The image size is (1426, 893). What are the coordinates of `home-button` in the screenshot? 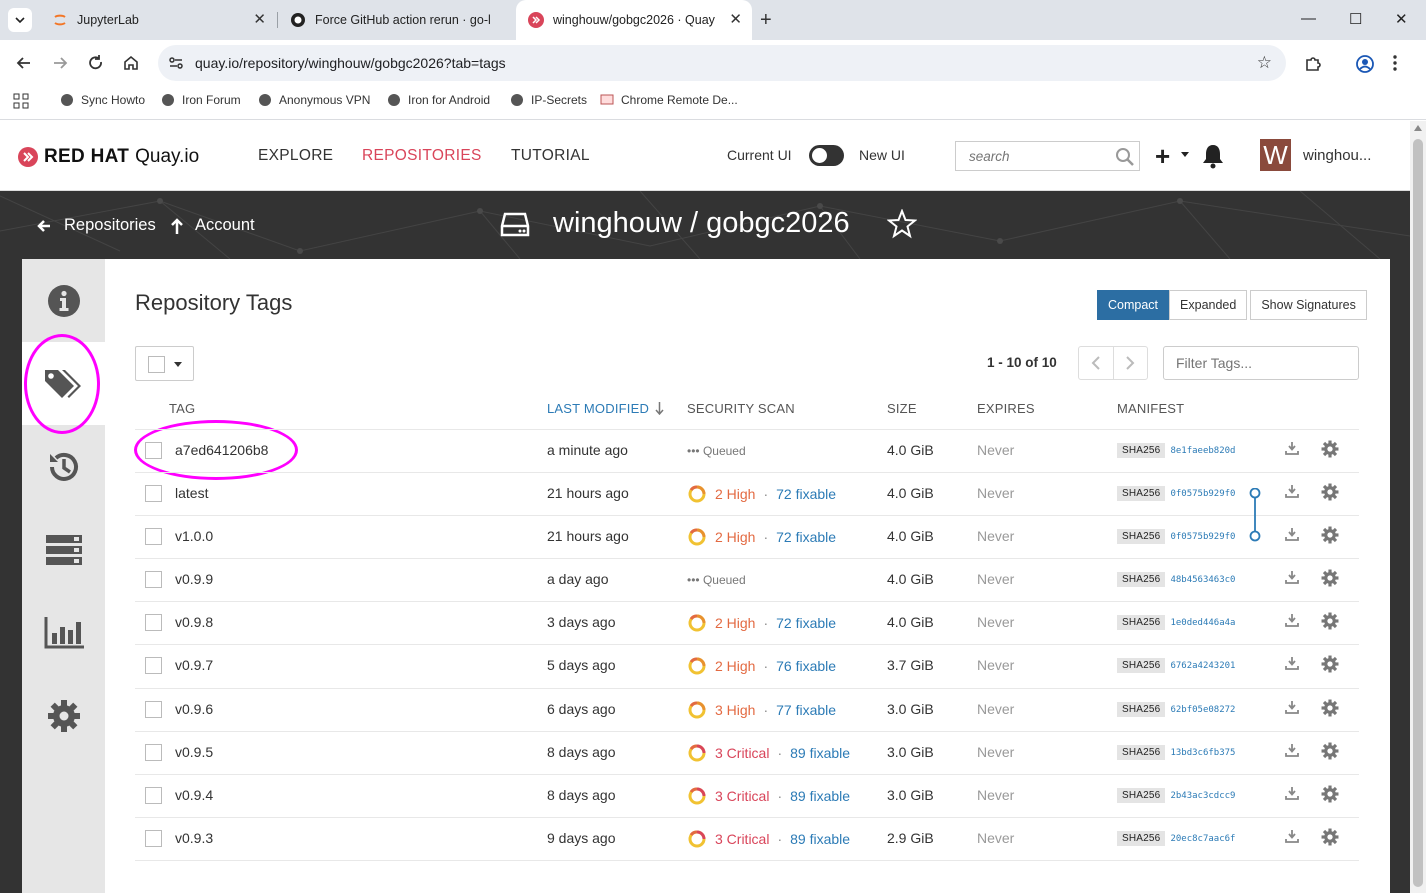 It's located at (131, 63).